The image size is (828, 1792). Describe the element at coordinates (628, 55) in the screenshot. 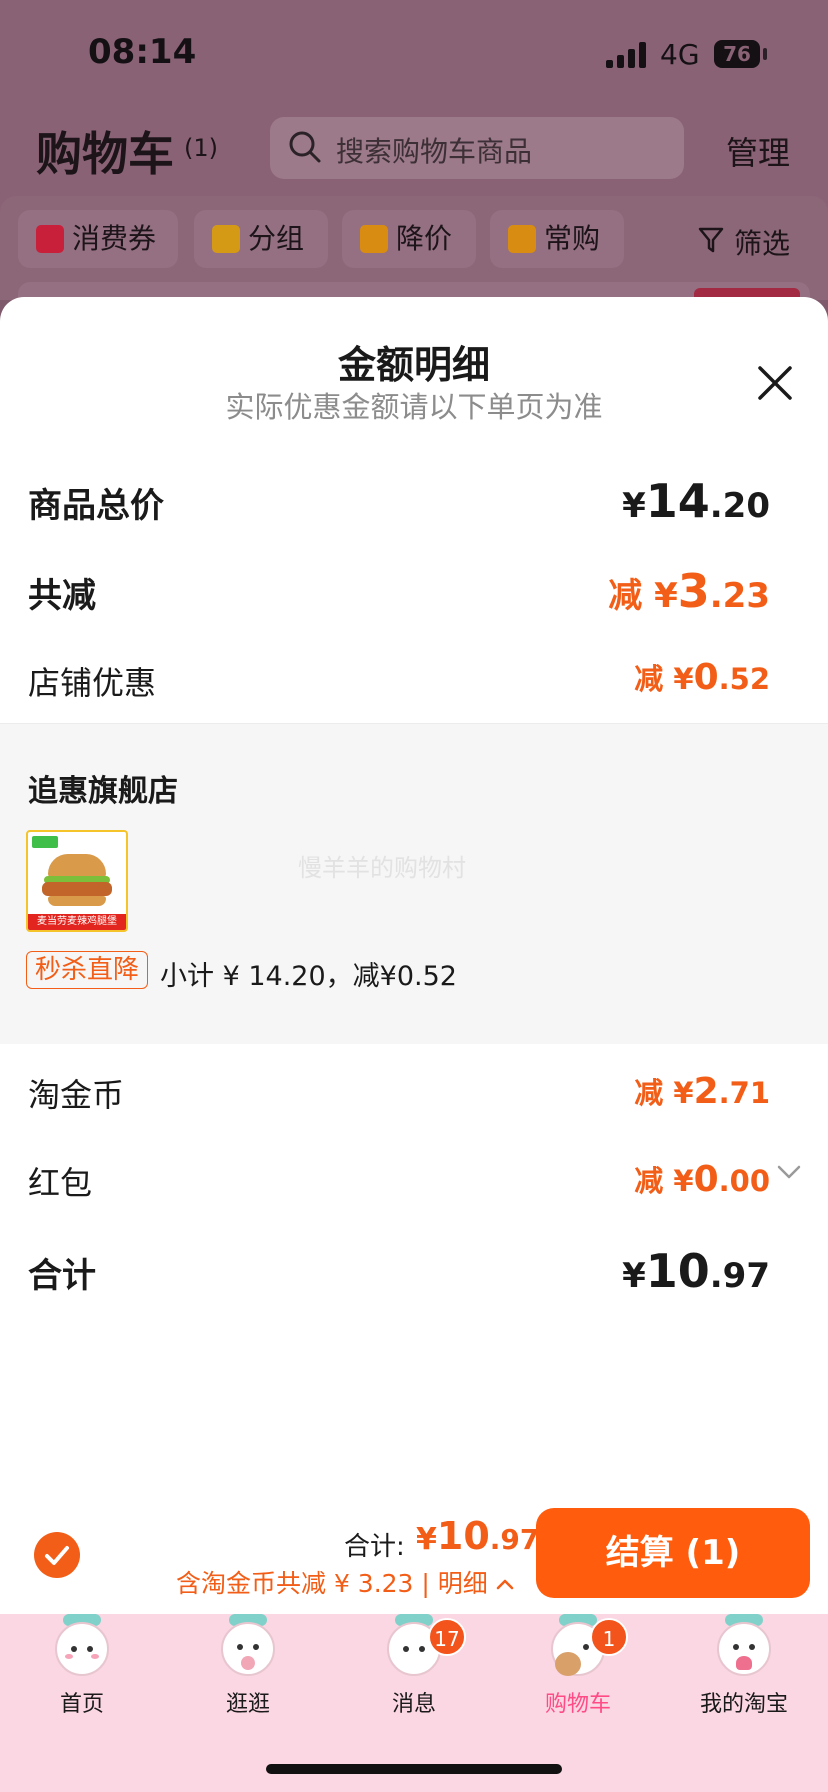

I see `signal-icon` at that location.